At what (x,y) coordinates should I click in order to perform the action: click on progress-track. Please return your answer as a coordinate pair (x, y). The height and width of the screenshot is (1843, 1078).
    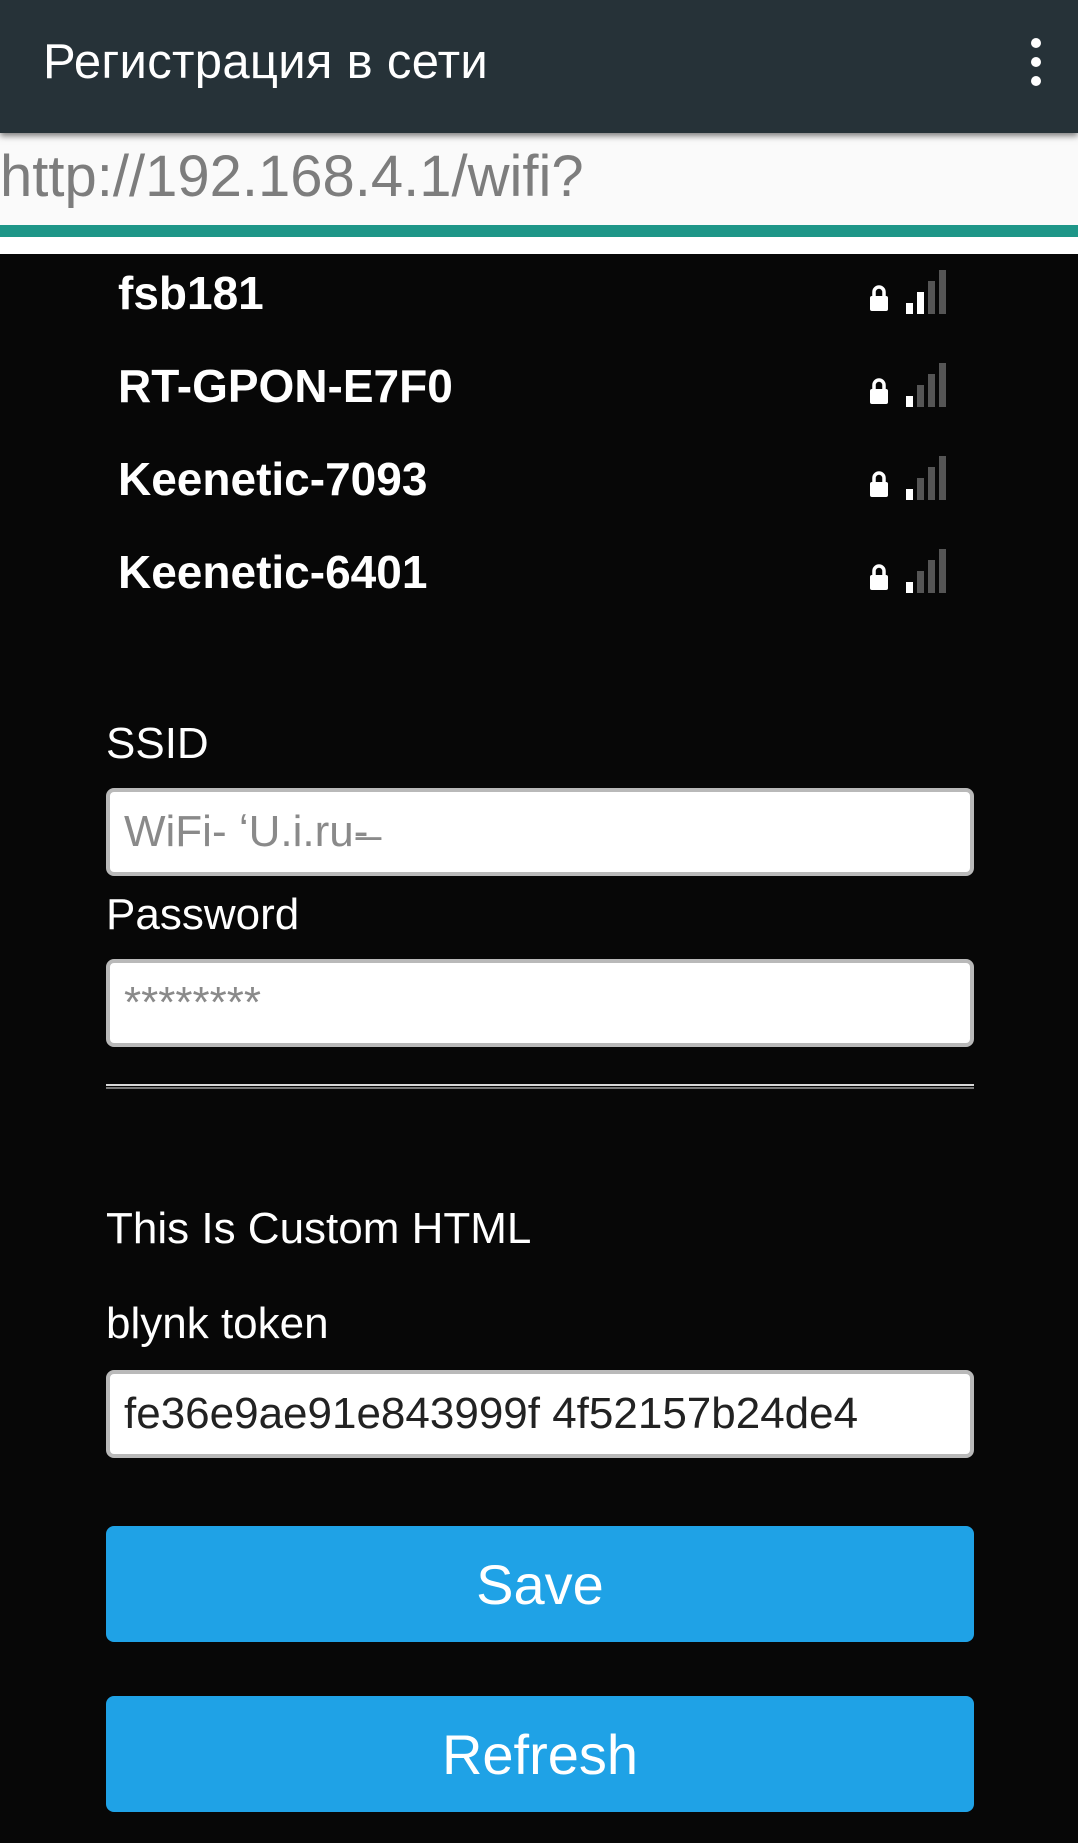
    Looking at the image, I should click on (539, 245).